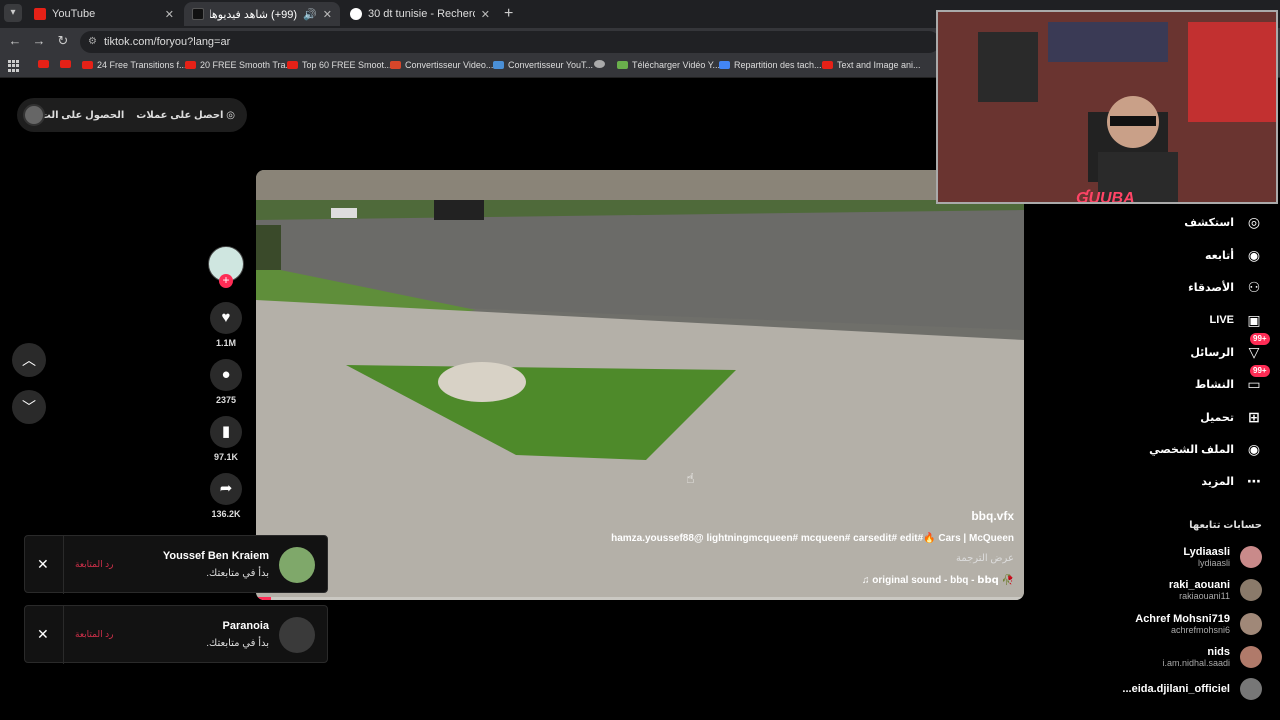 This screenshot has width=1280, height=720. I want to click on get-app-bar: ▯ الحصول على الت... احصل على عملات ◎, so click(132, 115).